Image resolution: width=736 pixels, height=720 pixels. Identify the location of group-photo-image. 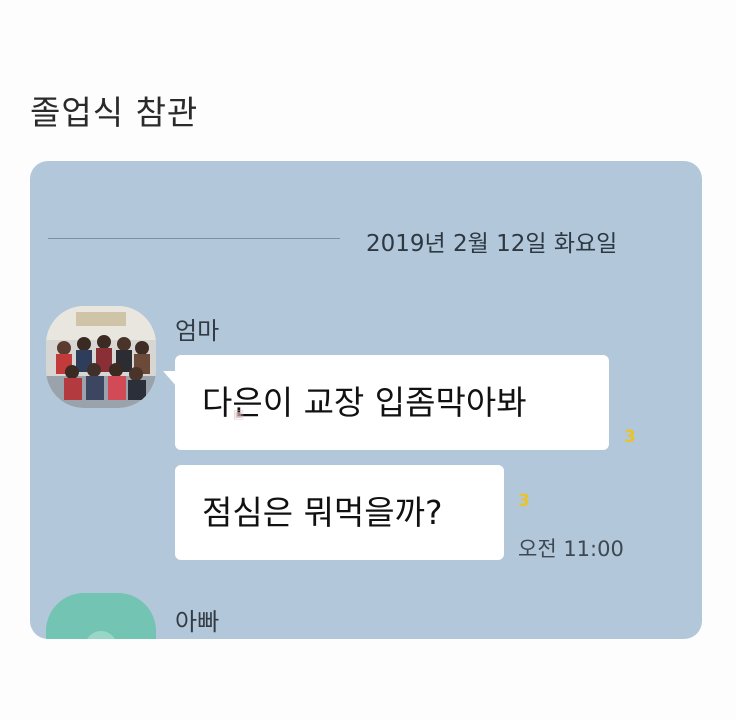
(101, 357).